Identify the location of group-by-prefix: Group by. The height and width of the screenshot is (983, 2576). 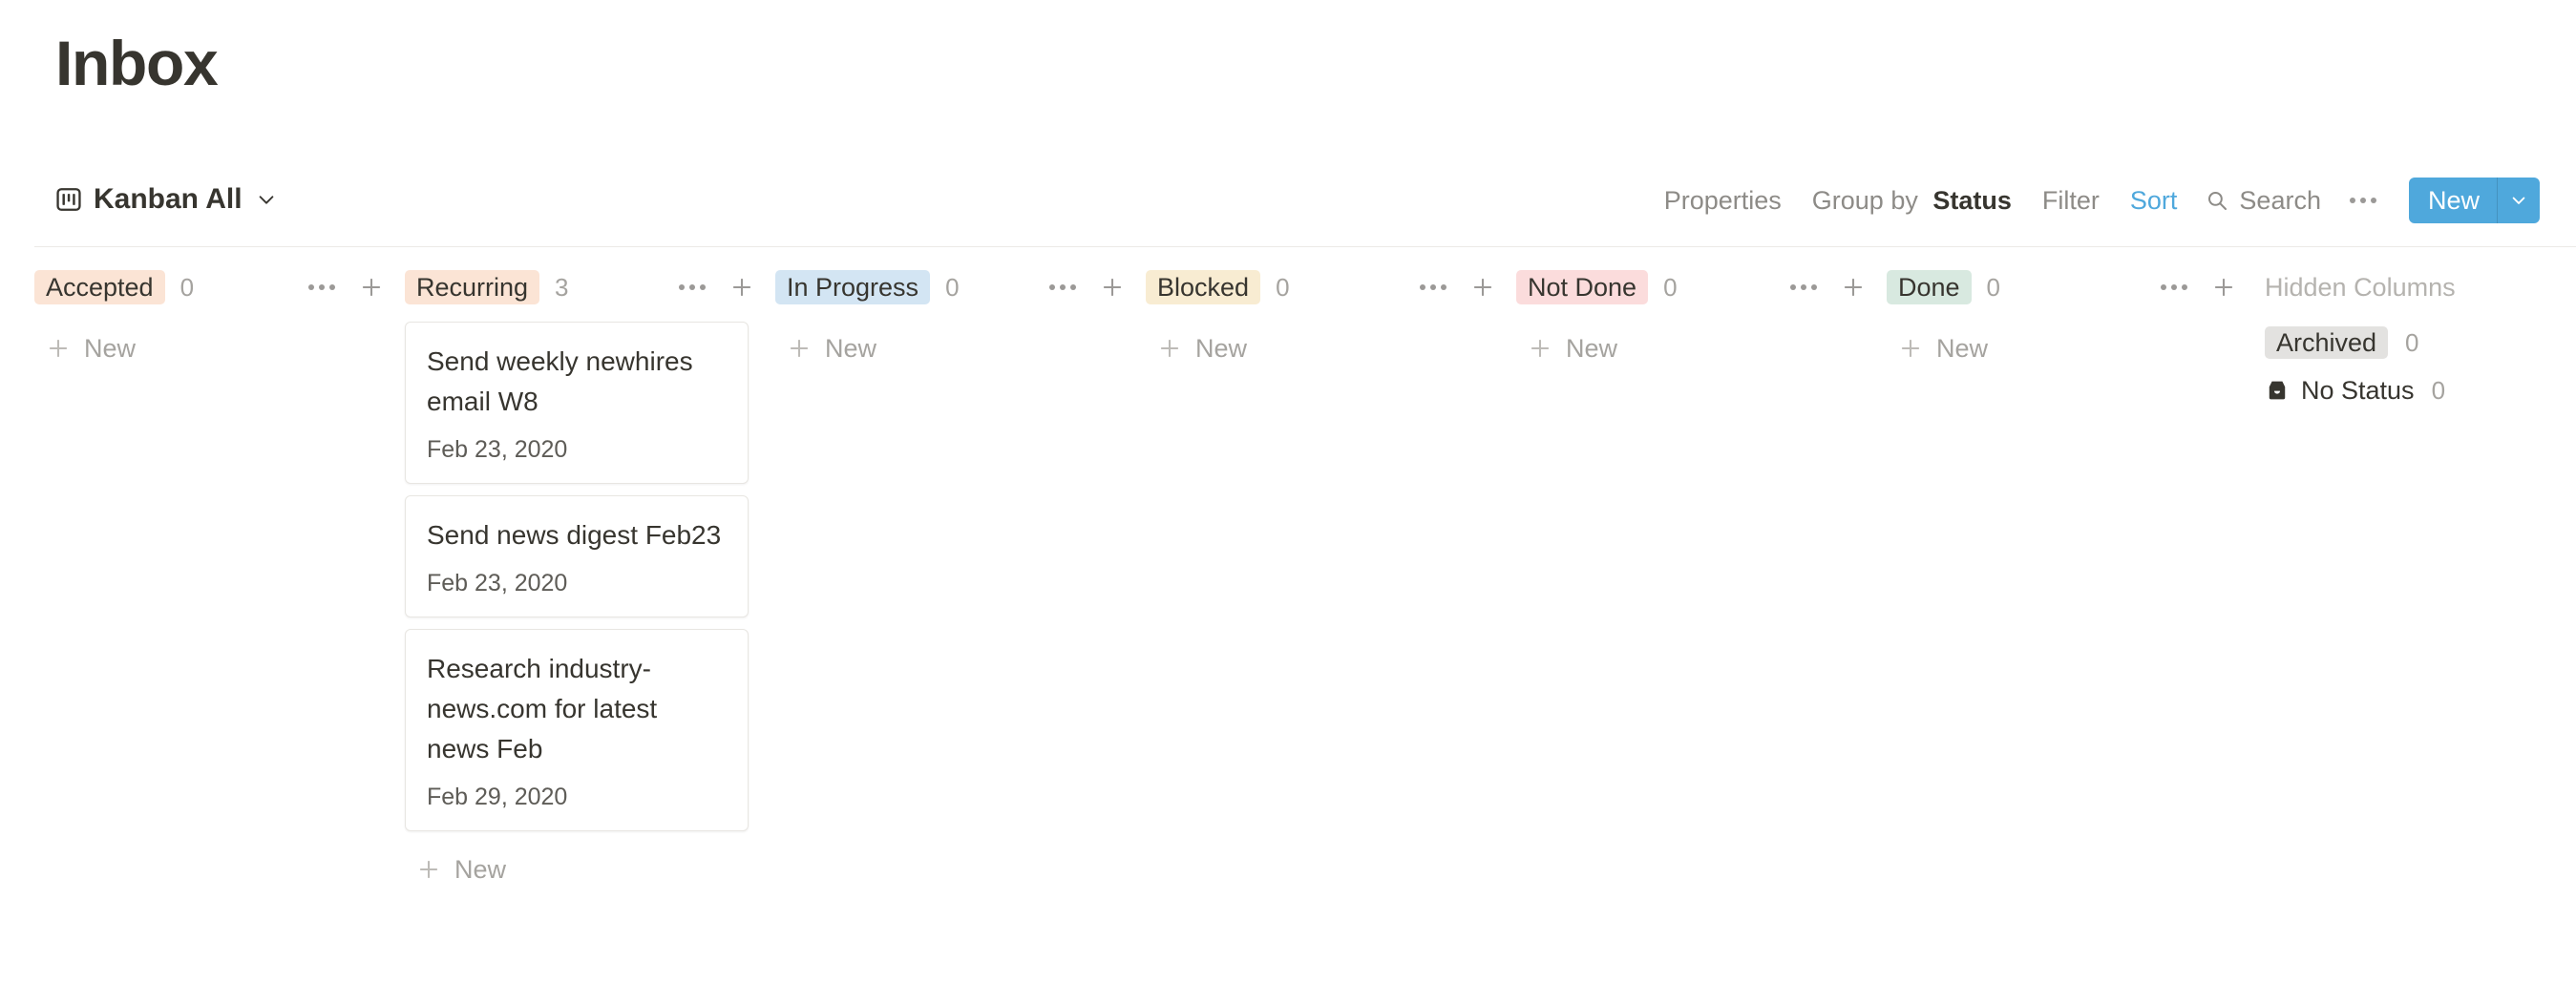
(1864, 200).